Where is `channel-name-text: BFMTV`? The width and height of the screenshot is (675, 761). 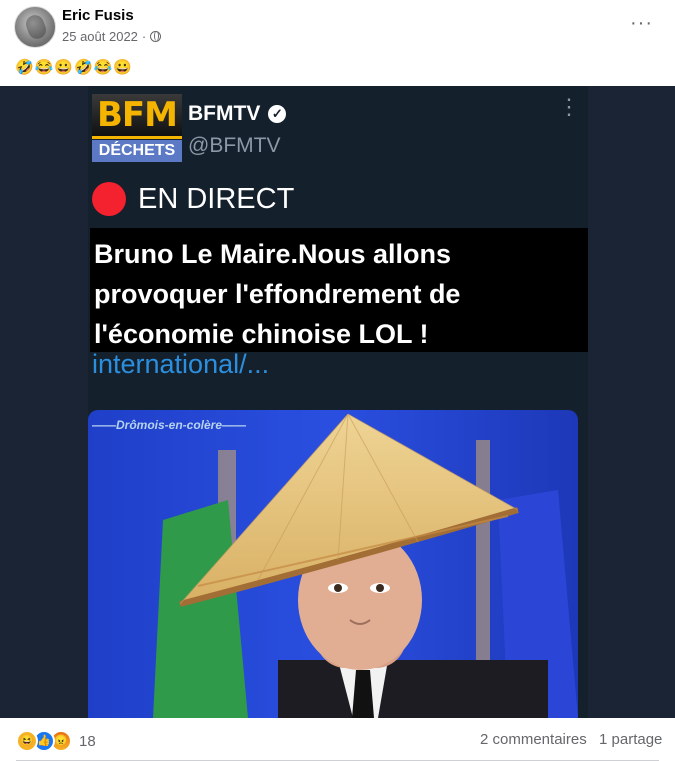
channel-name-text: BFMTV is located at coordinates (224, 113).